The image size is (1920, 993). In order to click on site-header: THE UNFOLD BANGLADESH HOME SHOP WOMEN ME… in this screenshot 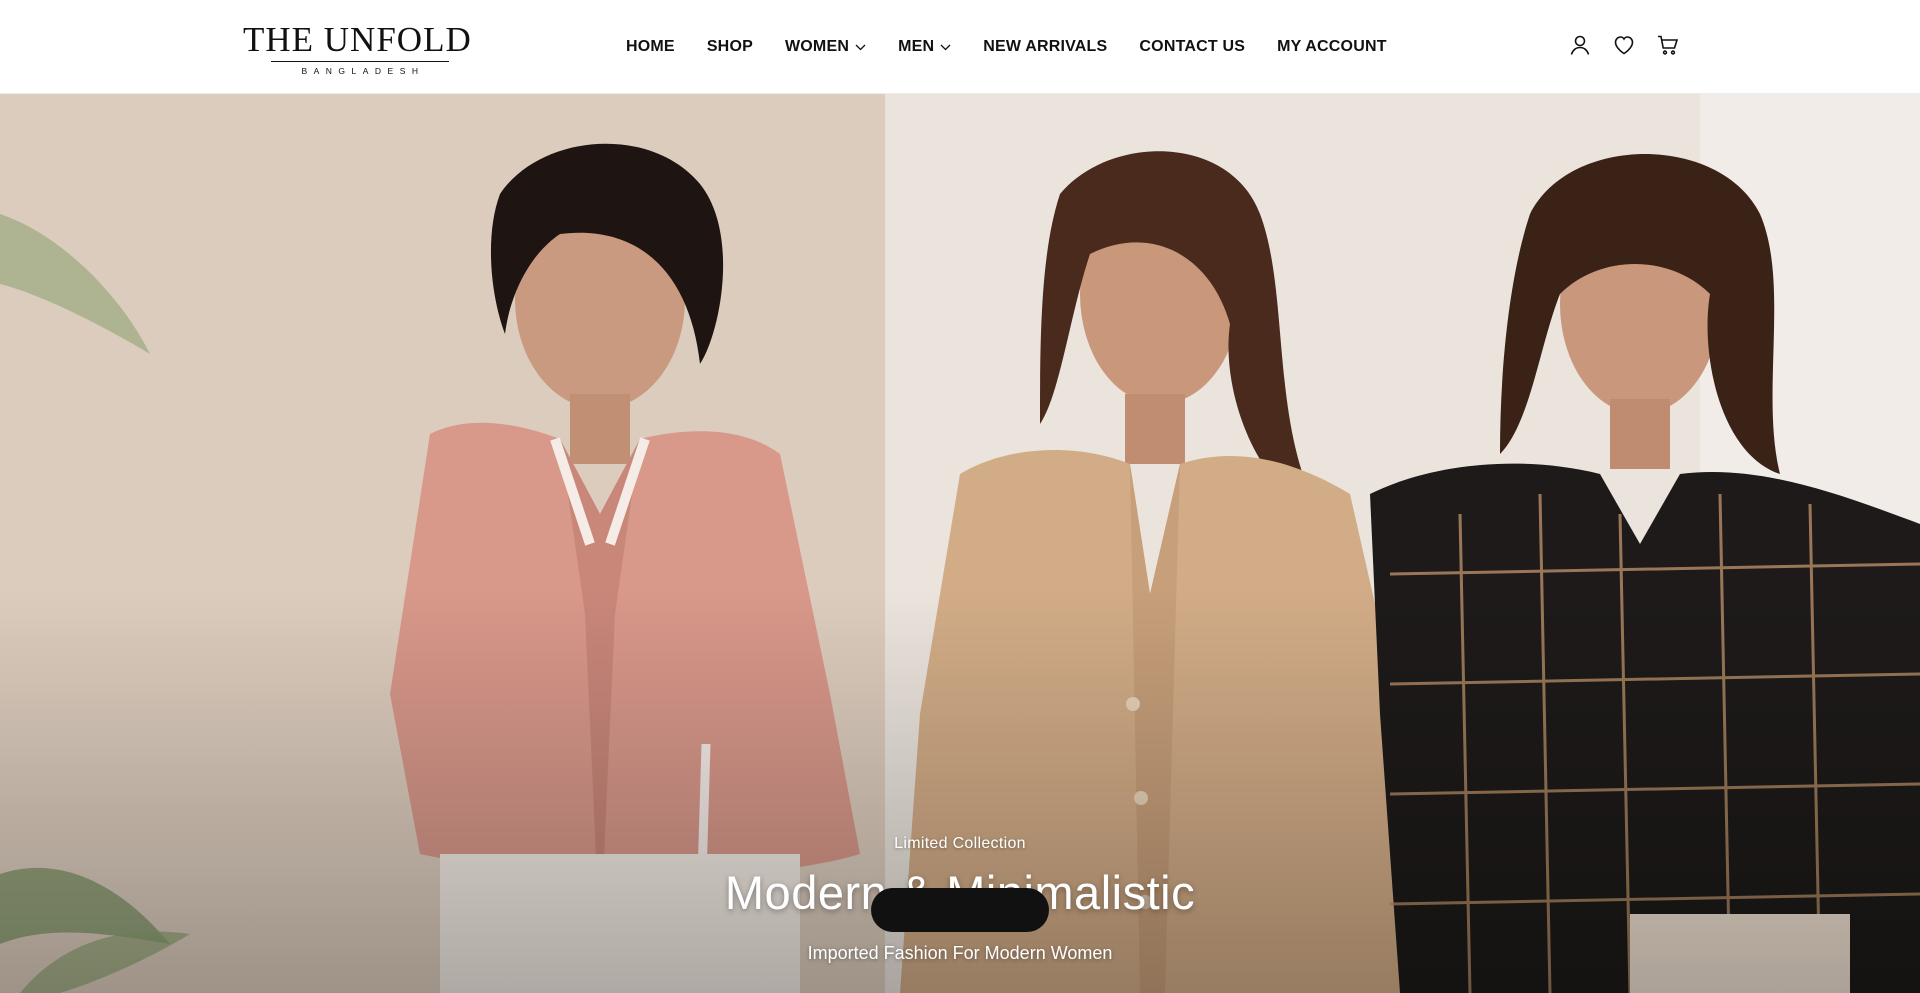, I will do `click(960, 47)`.